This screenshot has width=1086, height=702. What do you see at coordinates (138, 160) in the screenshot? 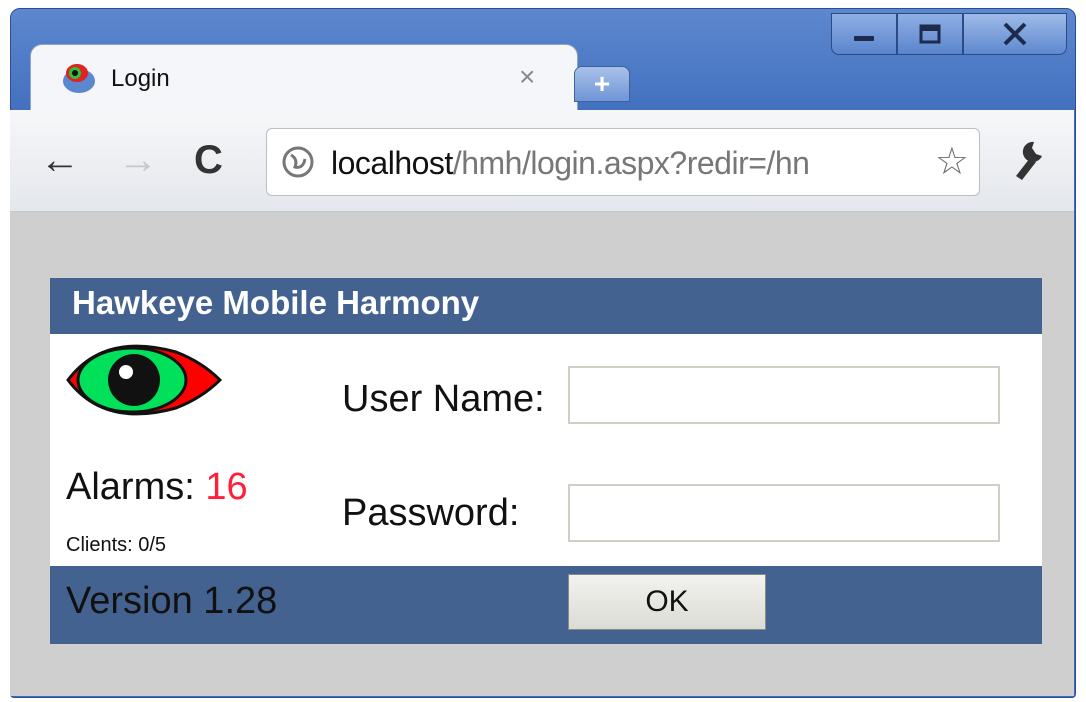
I see `forward-button: →` at bounding box center [138, 160].